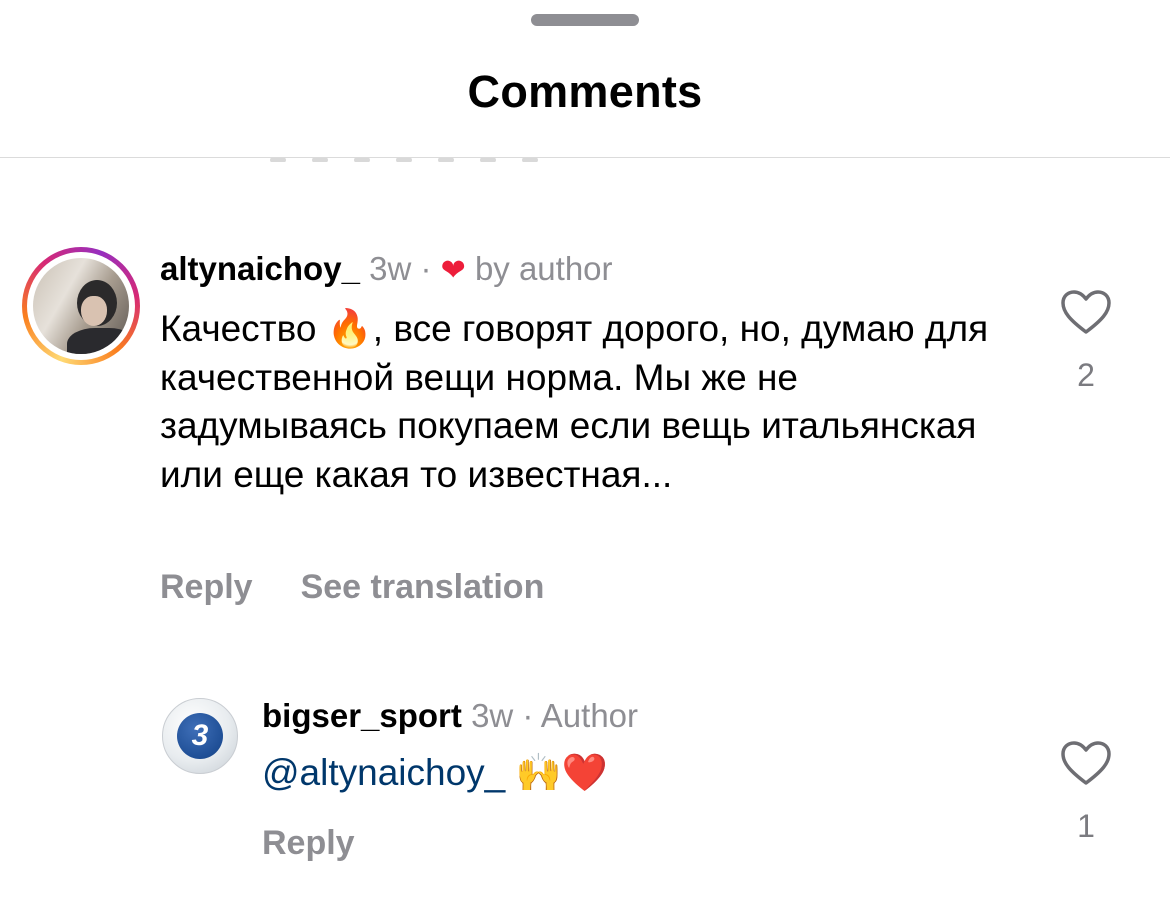  I want to click on comment-like: 2, so click(1086, 341).